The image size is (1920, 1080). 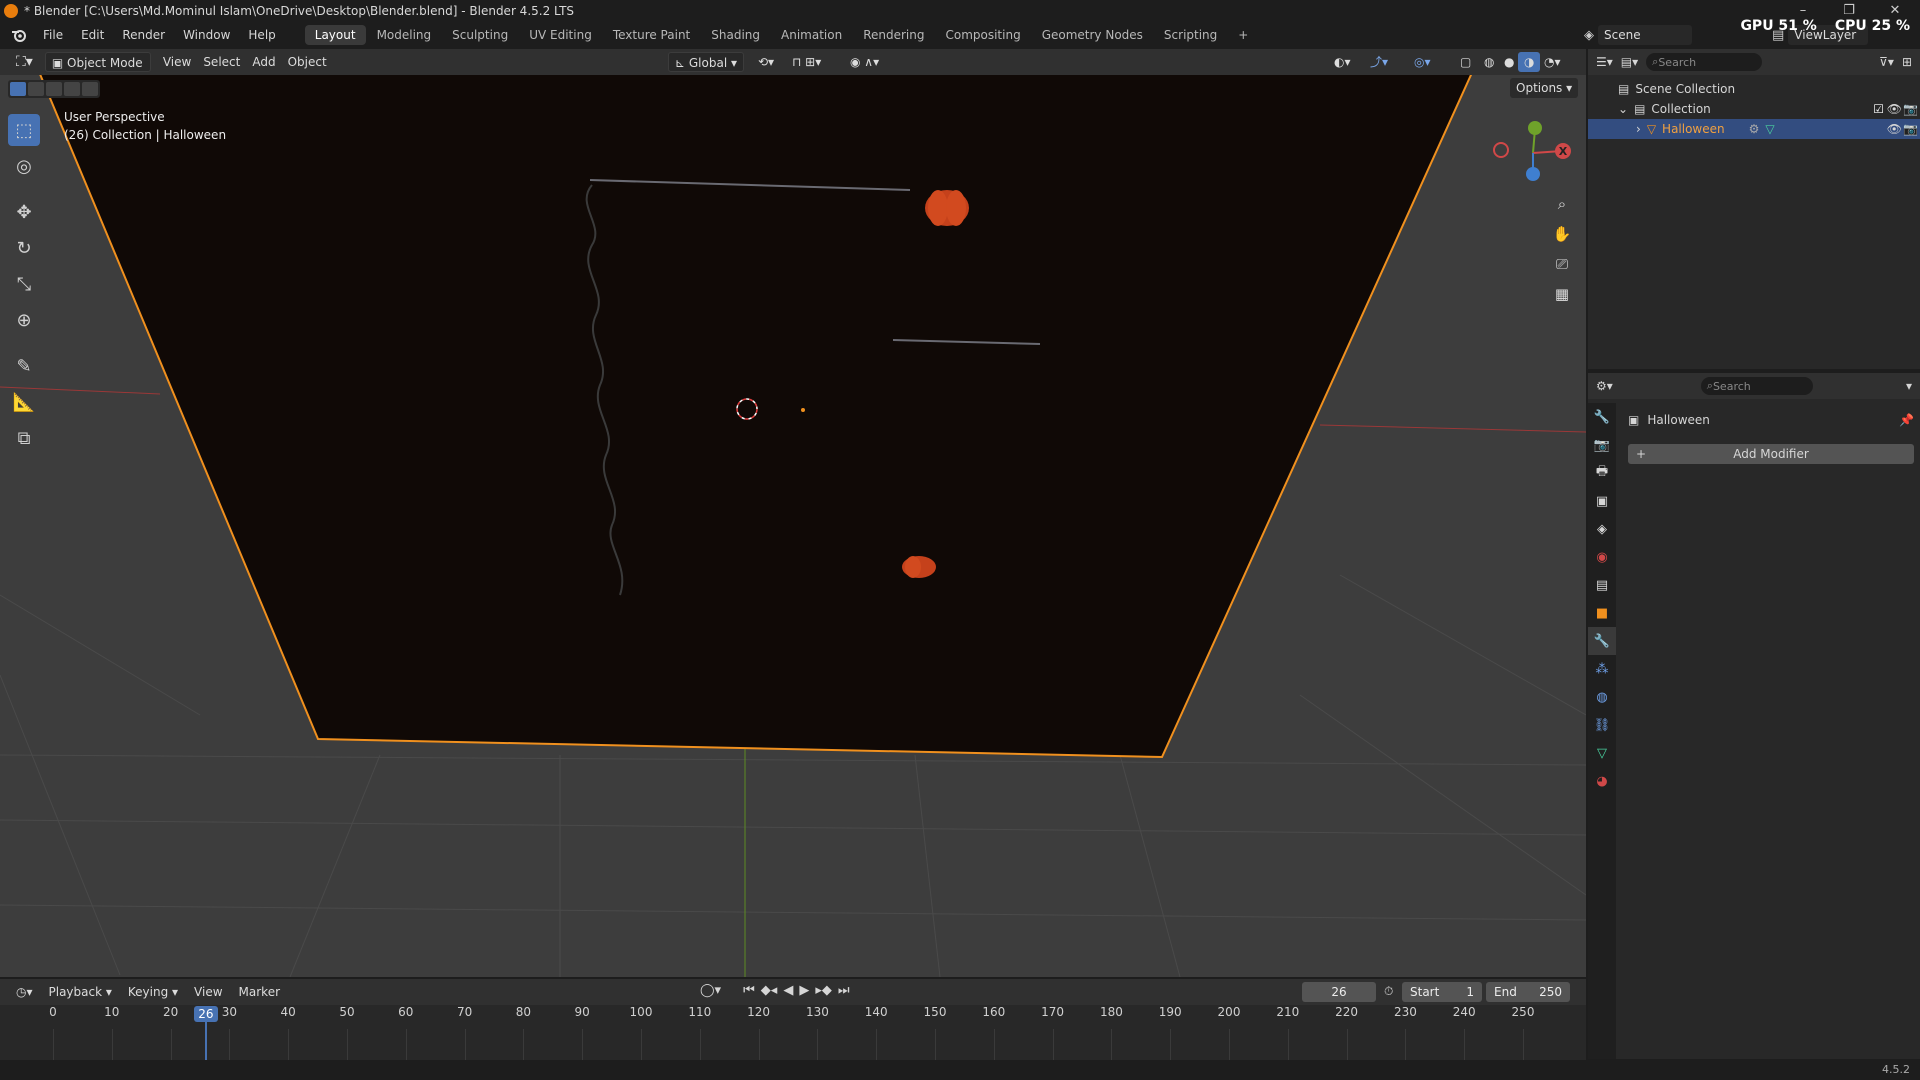 What do you see at coordinates (153, 992) in the screenshot?
I see `keying-menu: Keying ▾` at bounding box center [153, 992].